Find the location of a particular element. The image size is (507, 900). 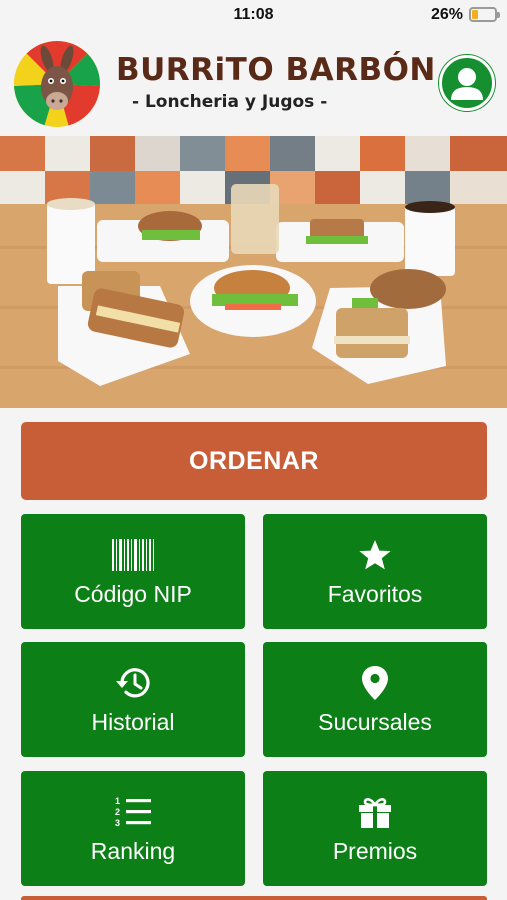

svg-text: 2 is located at coordinates (117, 812).